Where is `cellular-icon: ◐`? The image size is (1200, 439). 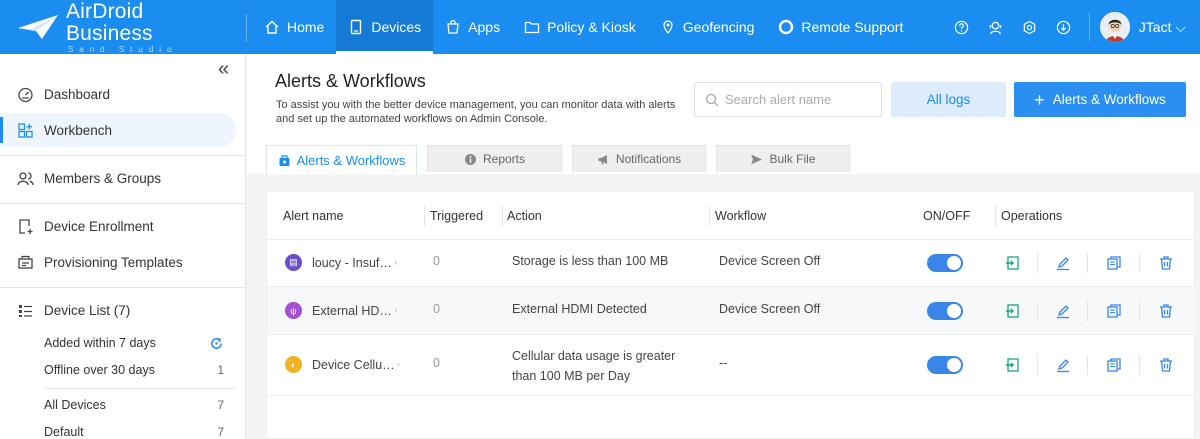 cellular-icon: ◐ is located at coordinates (293, 364).